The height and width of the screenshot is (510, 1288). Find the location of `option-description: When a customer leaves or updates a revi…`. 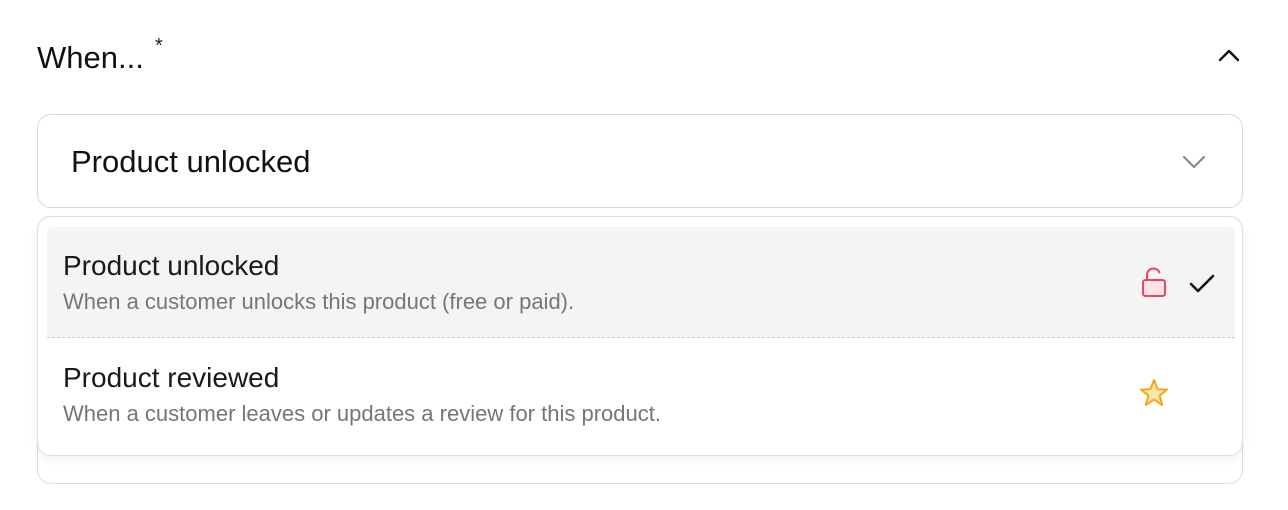

option-description: When a customer leaves or updates a revi… is located at coordinates (362, 413).